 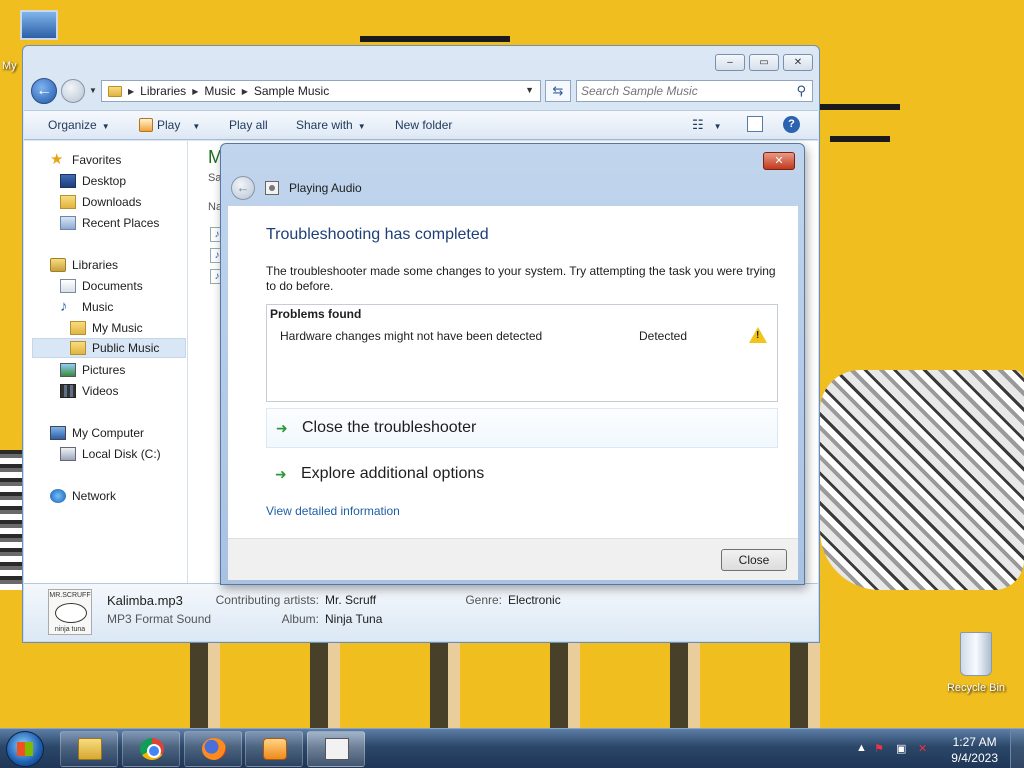 I want to click on problems-found-header: Problems found, so click(x=316, y=314).